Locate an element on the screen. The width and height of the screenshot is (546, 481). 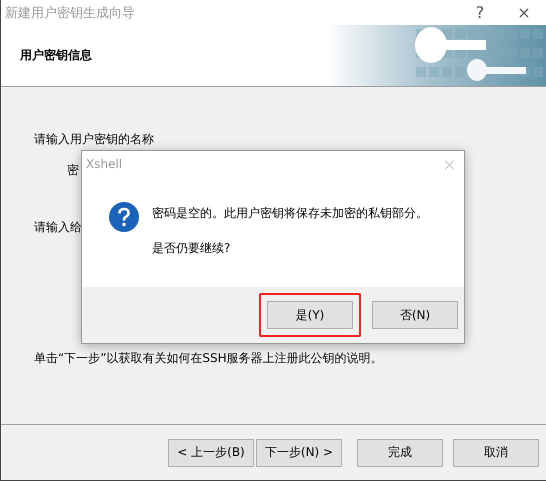
field-label: 密 is located at coordinates (73, 170).